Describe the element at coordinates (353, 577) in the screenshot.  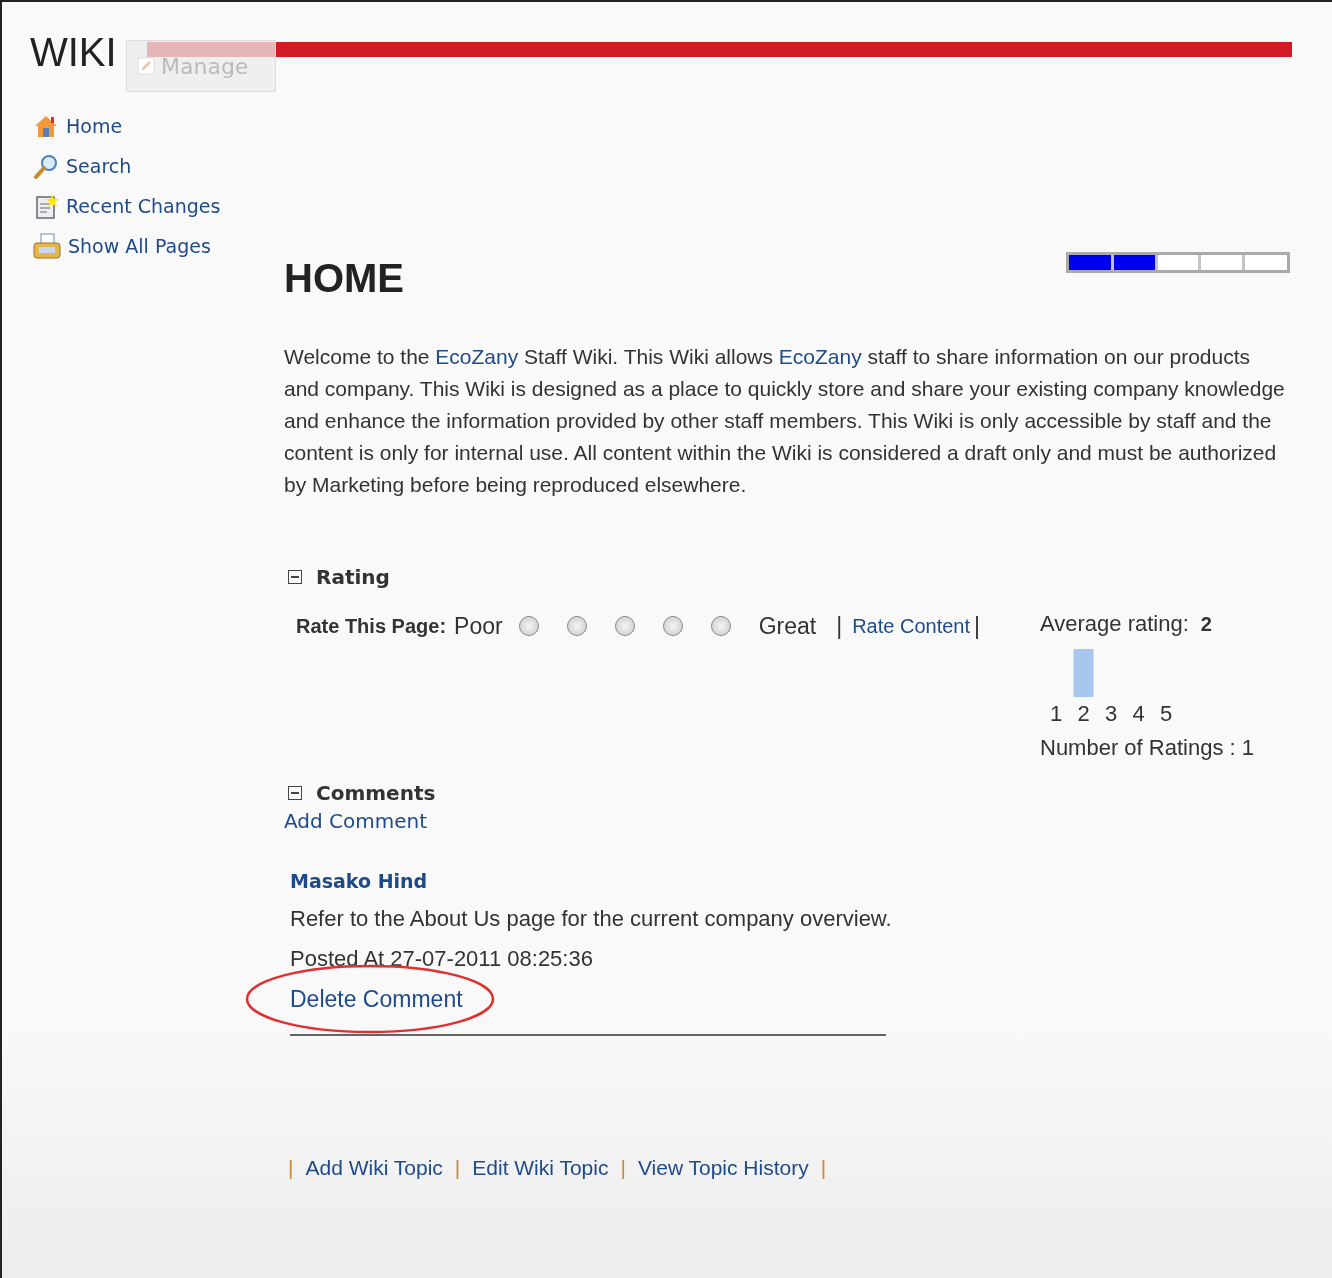
I see `section-title: Rating` at that location.